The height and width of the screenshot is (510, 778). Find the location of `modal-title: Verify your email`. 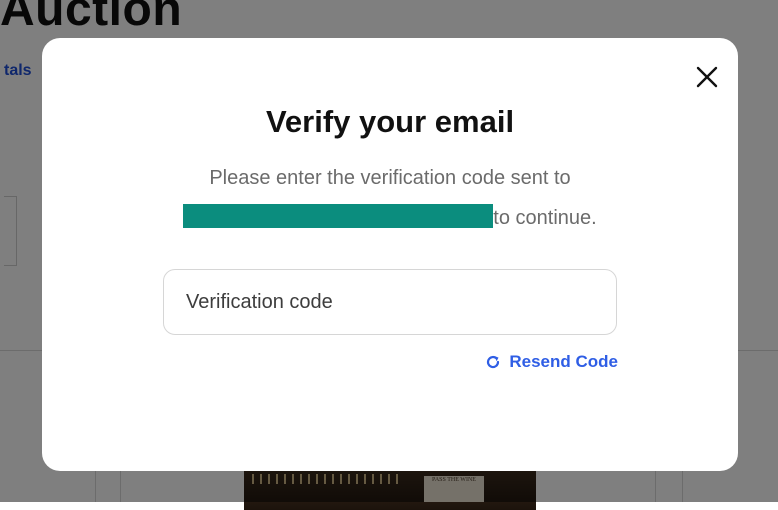

modal-title: Verify your email is located at coordinates (390, 121).